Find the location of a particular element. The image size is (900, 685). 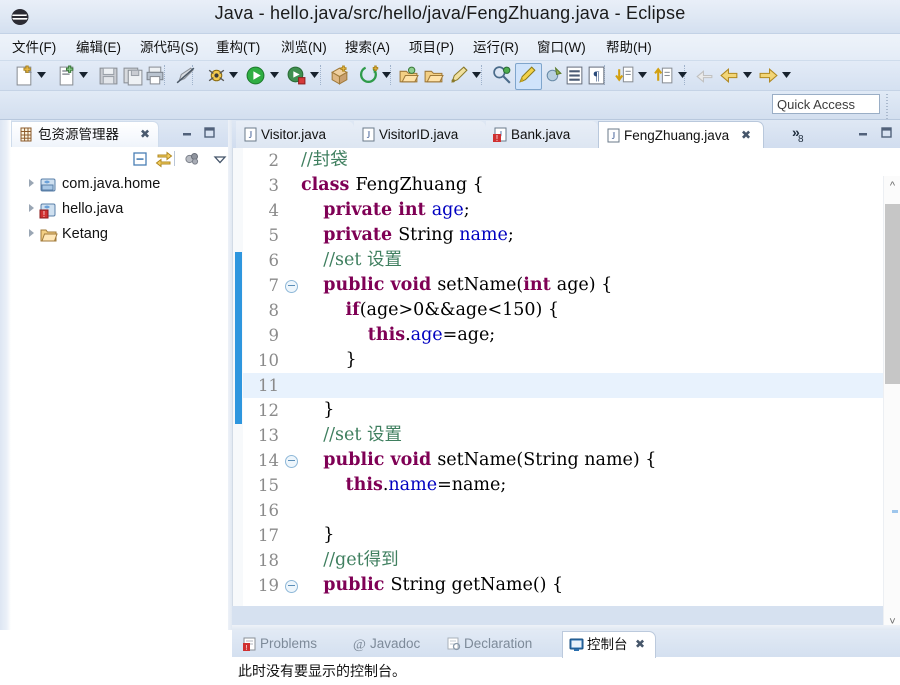

overview-ruler-marker is located at coordinates (895, 511).